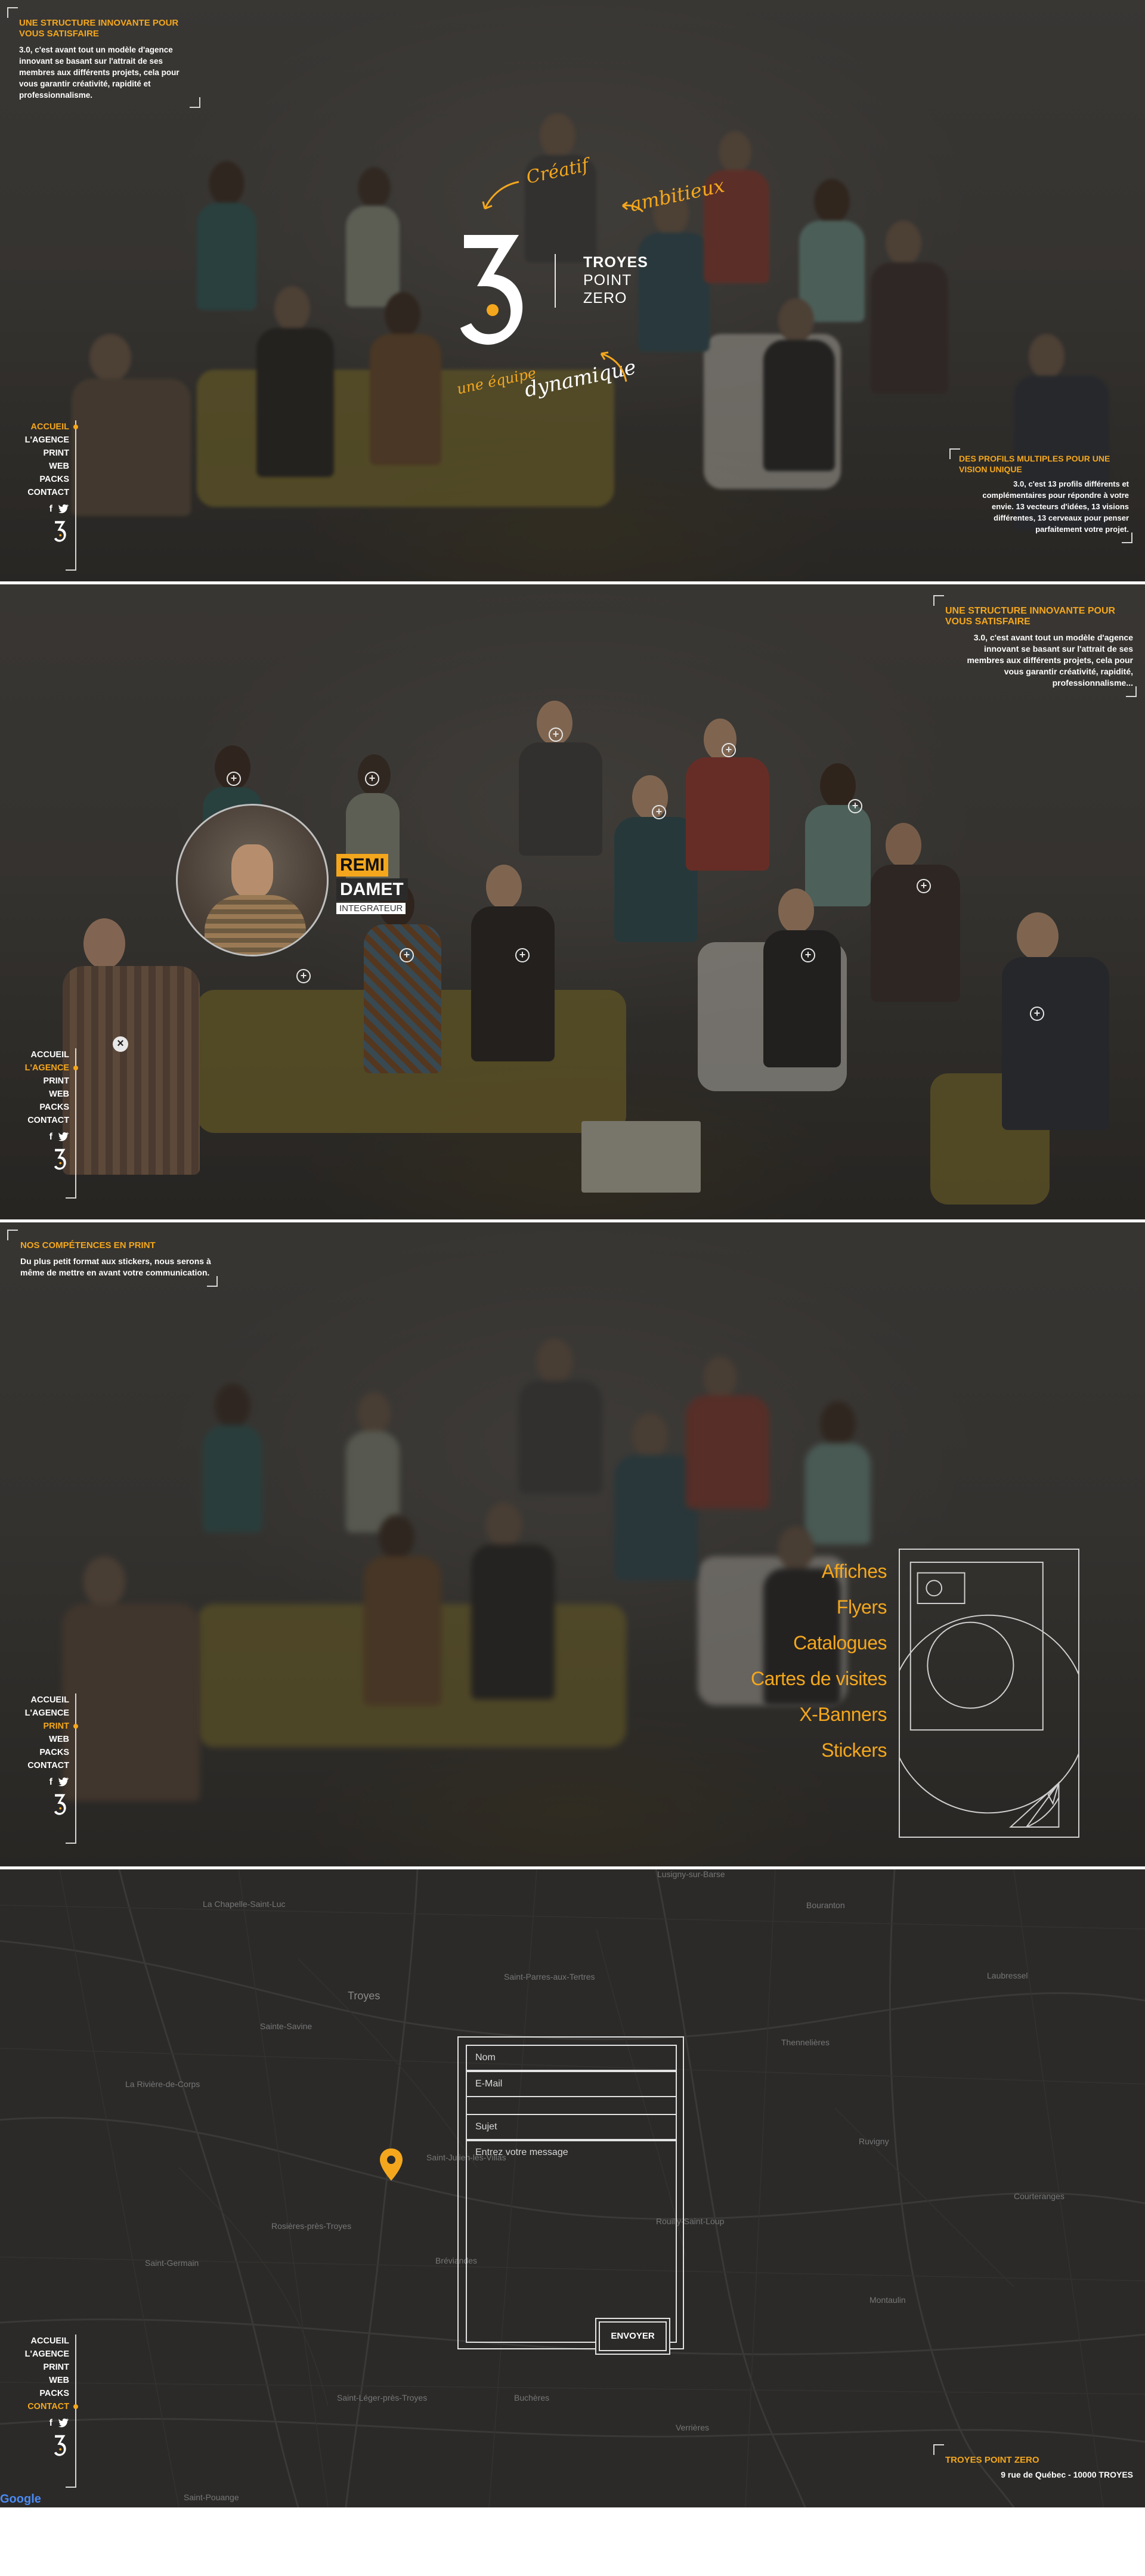 The width and height of the screenshot is (1145, 2576). Describe the element at coordinates (819, 1678) in the screenshot. I see `print-item-cartes-de-visites: Cartes de visites` at that location.